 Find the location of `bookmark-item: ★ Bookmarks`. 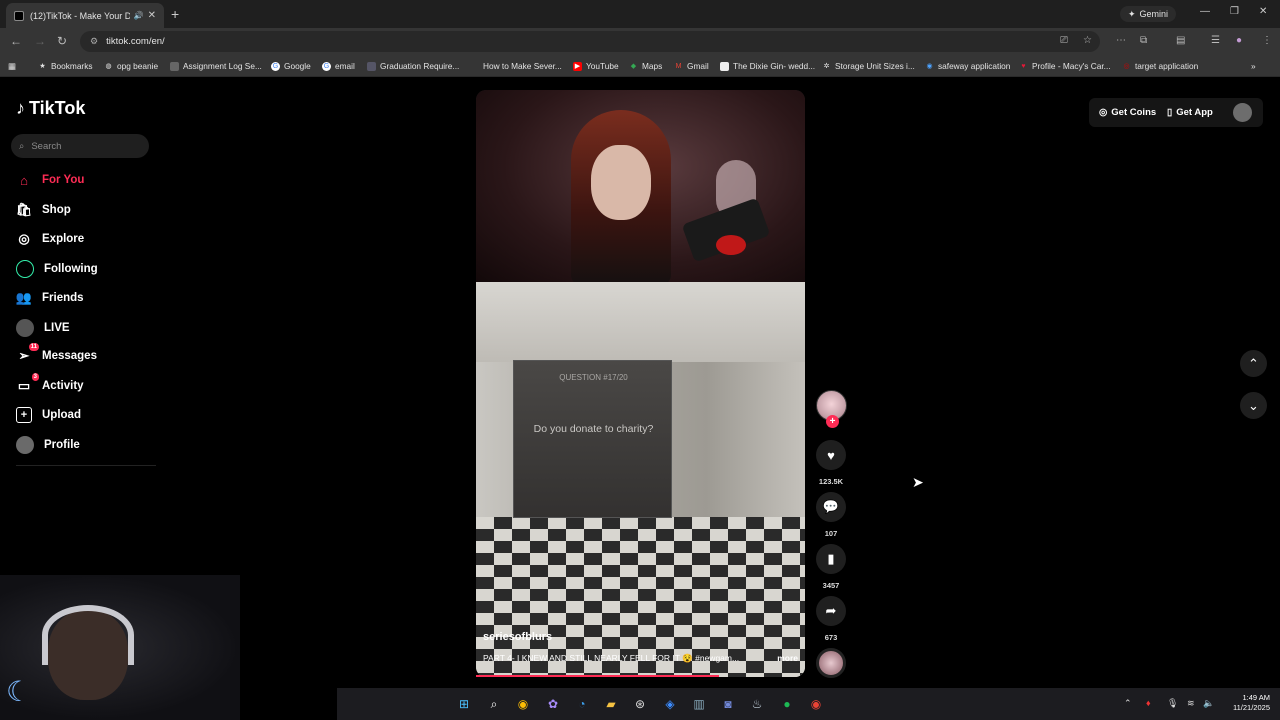

bookmark-item: ★ Bookmarks is located at coordinates (65, 66).